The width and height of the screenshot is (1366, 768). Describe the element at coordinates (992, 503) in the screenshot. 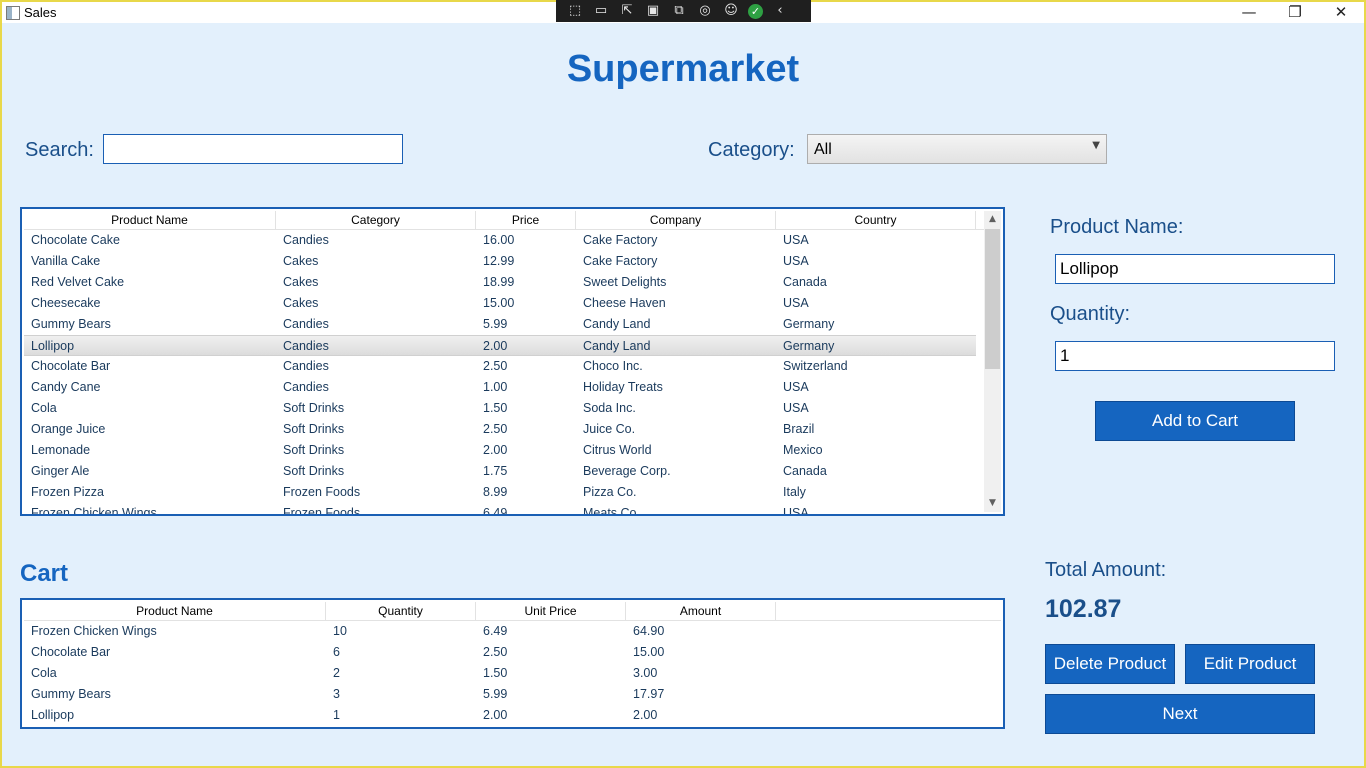

I see `scroll-down-icon: ▼` at that location.